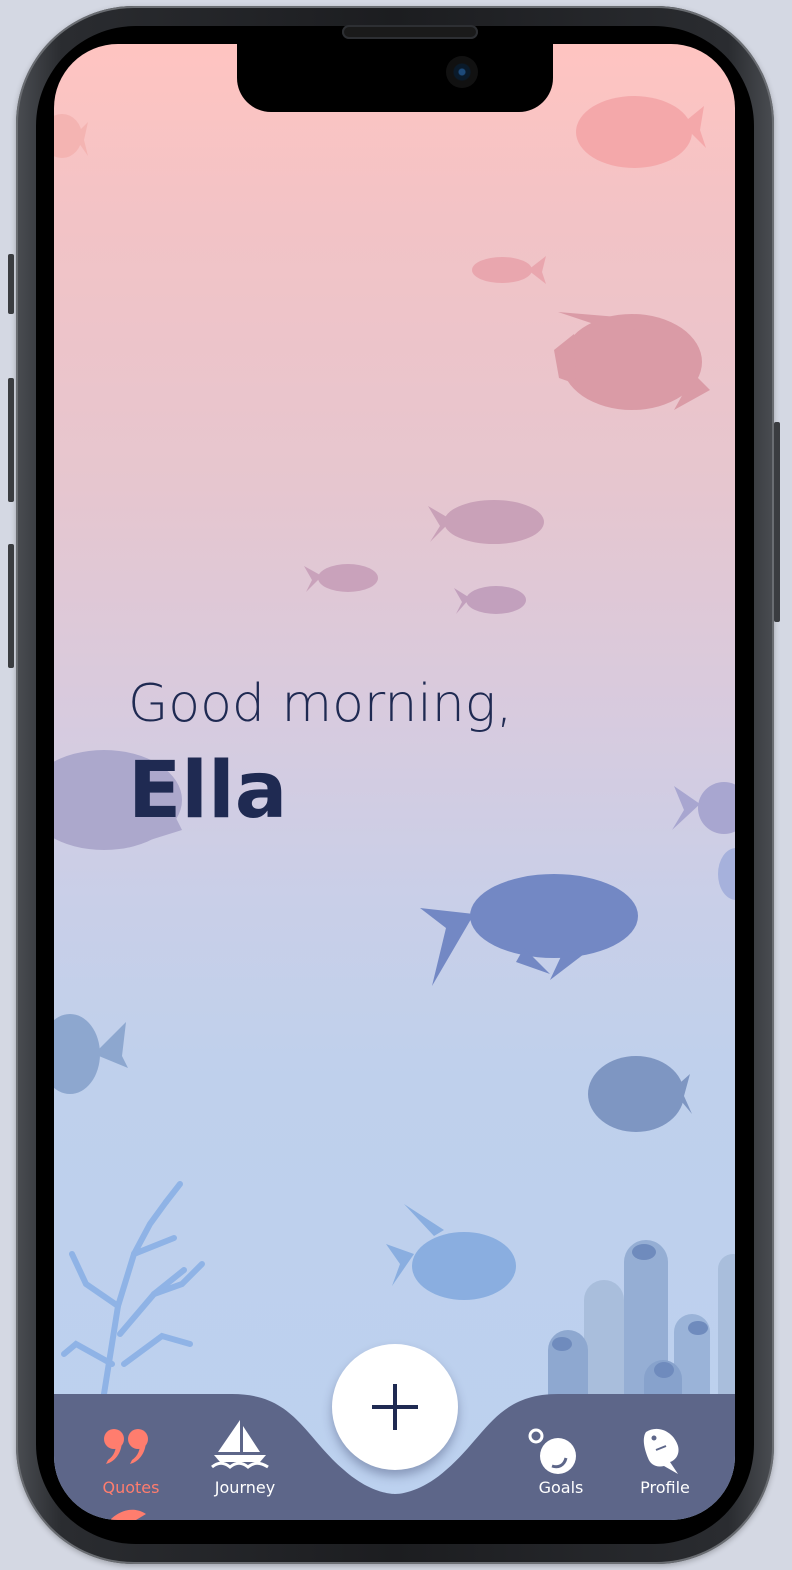 The height and width of the screenshot is (1570, 792). What do you see at coordinates (133, 1289) in the screenshot?
I see `coral-silhouette` at bounding box center [133, 1289].